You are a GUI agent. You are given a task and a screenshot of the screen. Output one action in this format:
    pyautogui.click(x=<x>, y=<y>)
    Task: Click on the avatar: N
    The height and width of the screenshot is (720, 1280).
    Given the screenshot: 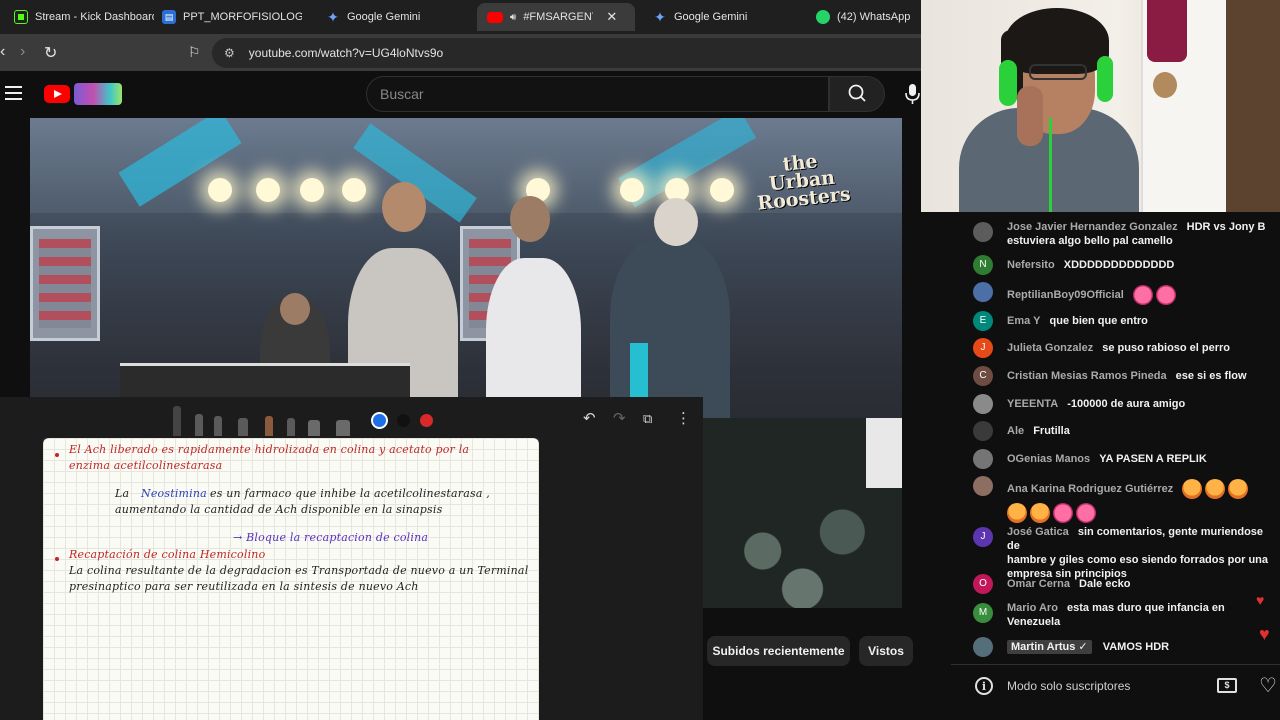 What is the action you would take?
    pyautogui.click(x=983, y=265)
    